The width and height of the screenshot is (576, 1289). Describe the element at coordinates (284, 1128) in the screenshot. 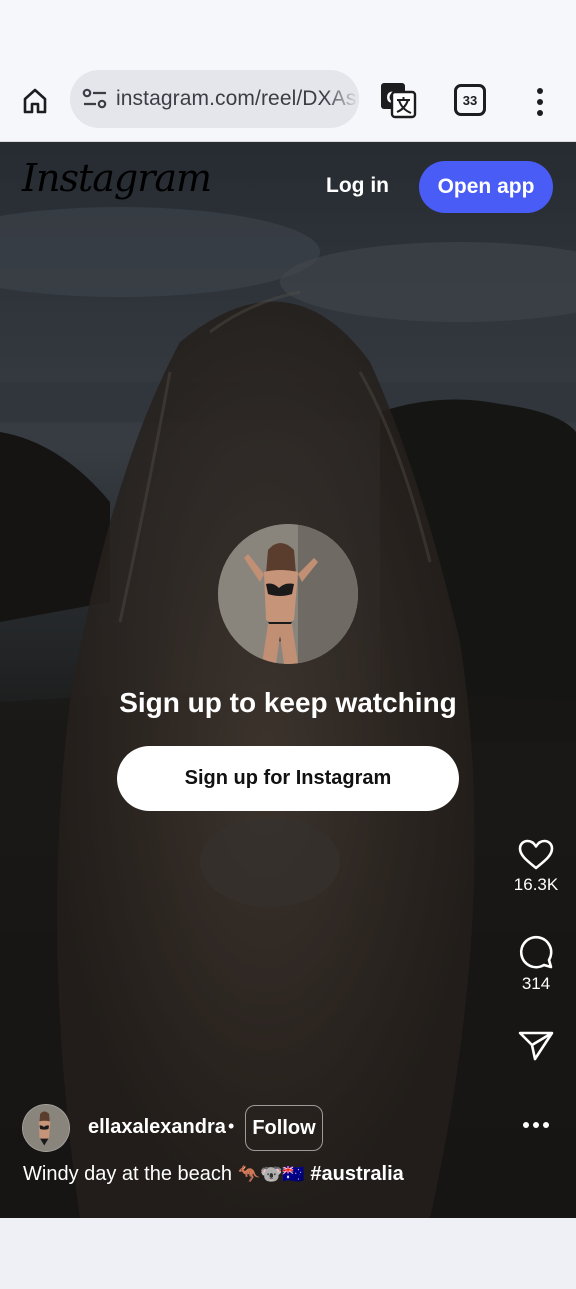

I see `follow-button: Follow` at that location.